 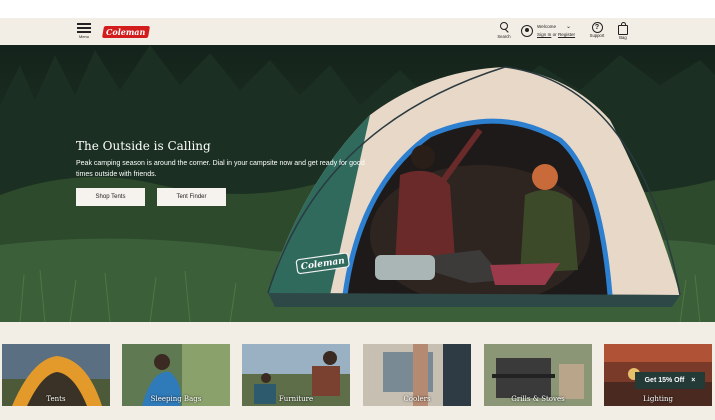 I want to click on category-label: Furniture, so click(x=296, y=399).